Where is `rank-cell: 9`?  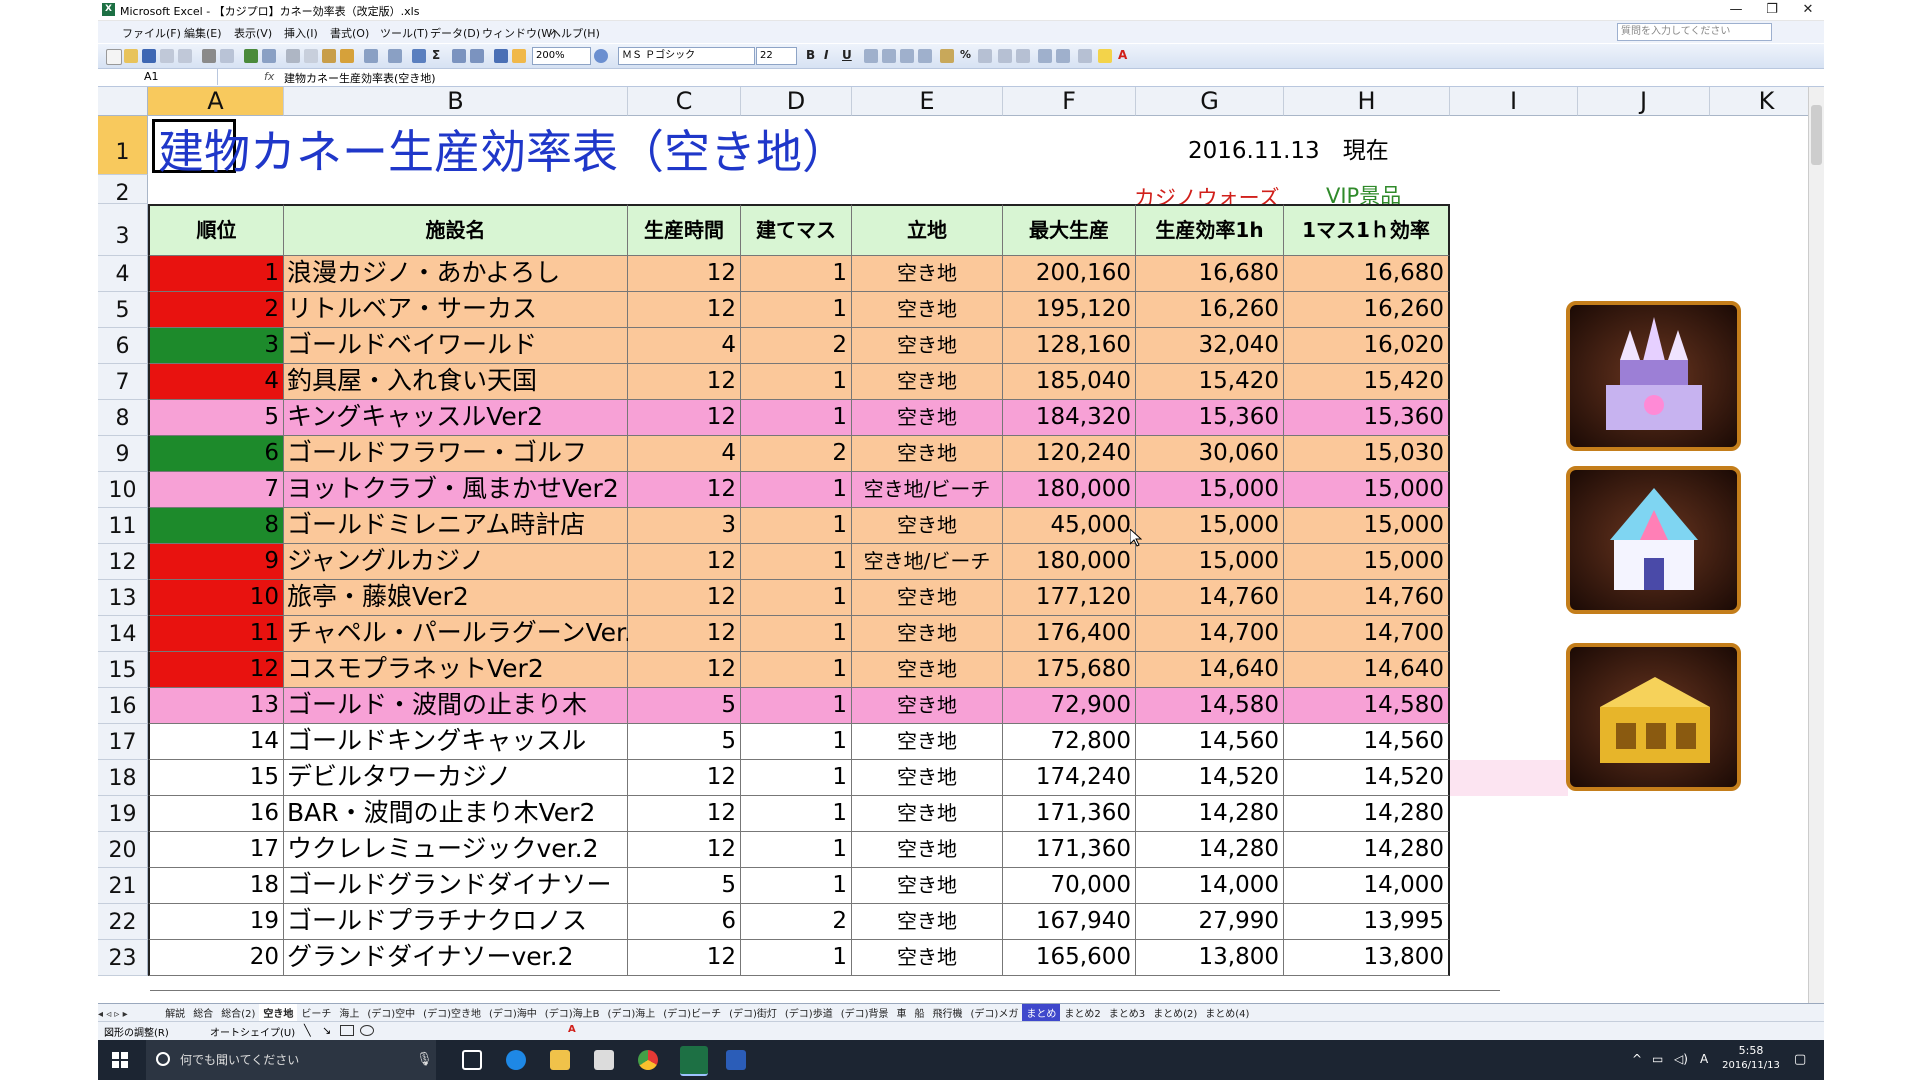 rank-cell: 9 is located at coordinates (216, 562).